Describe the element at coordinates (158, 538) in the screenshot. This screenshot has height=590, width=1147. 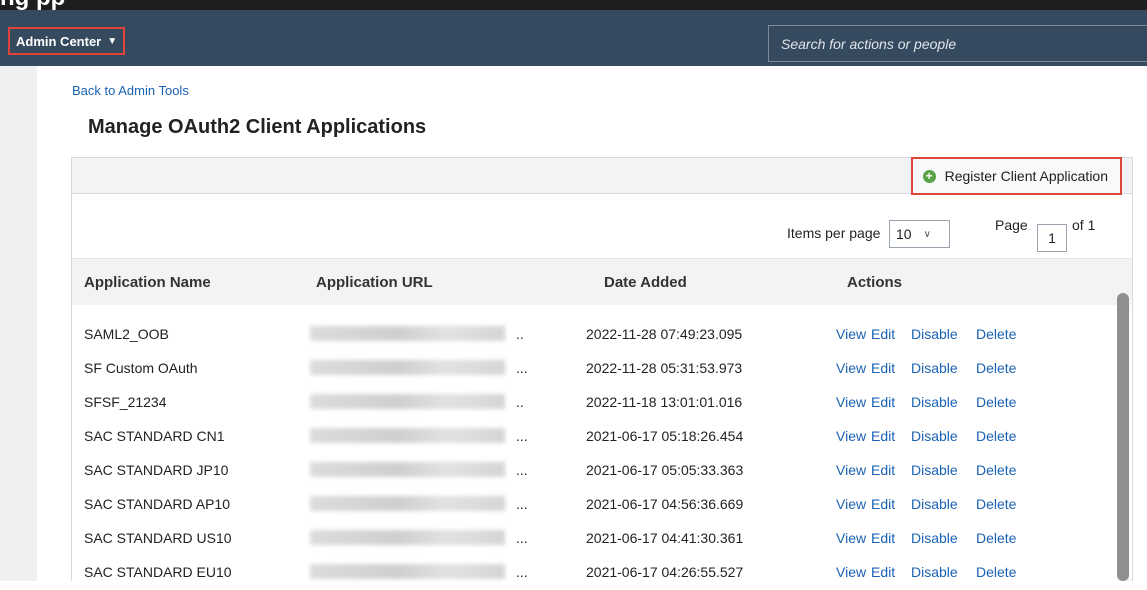
I see `application-name: SAC STANDARD US10` at that location.